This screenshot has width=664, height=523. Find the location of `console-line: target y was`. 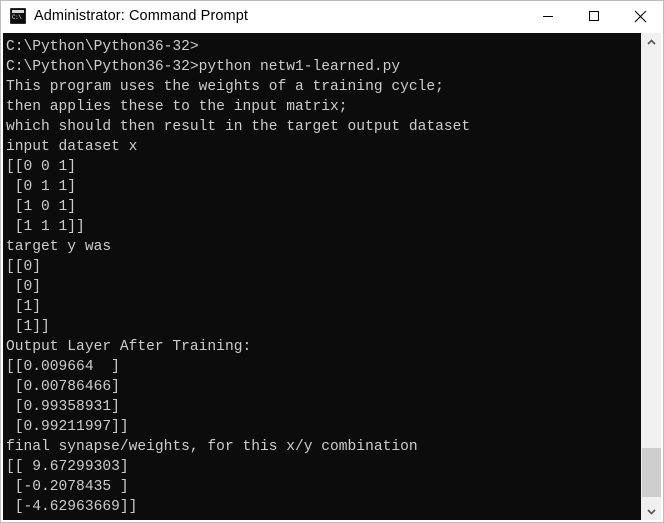

console-line: target y was is located at coordinates (59, 247).